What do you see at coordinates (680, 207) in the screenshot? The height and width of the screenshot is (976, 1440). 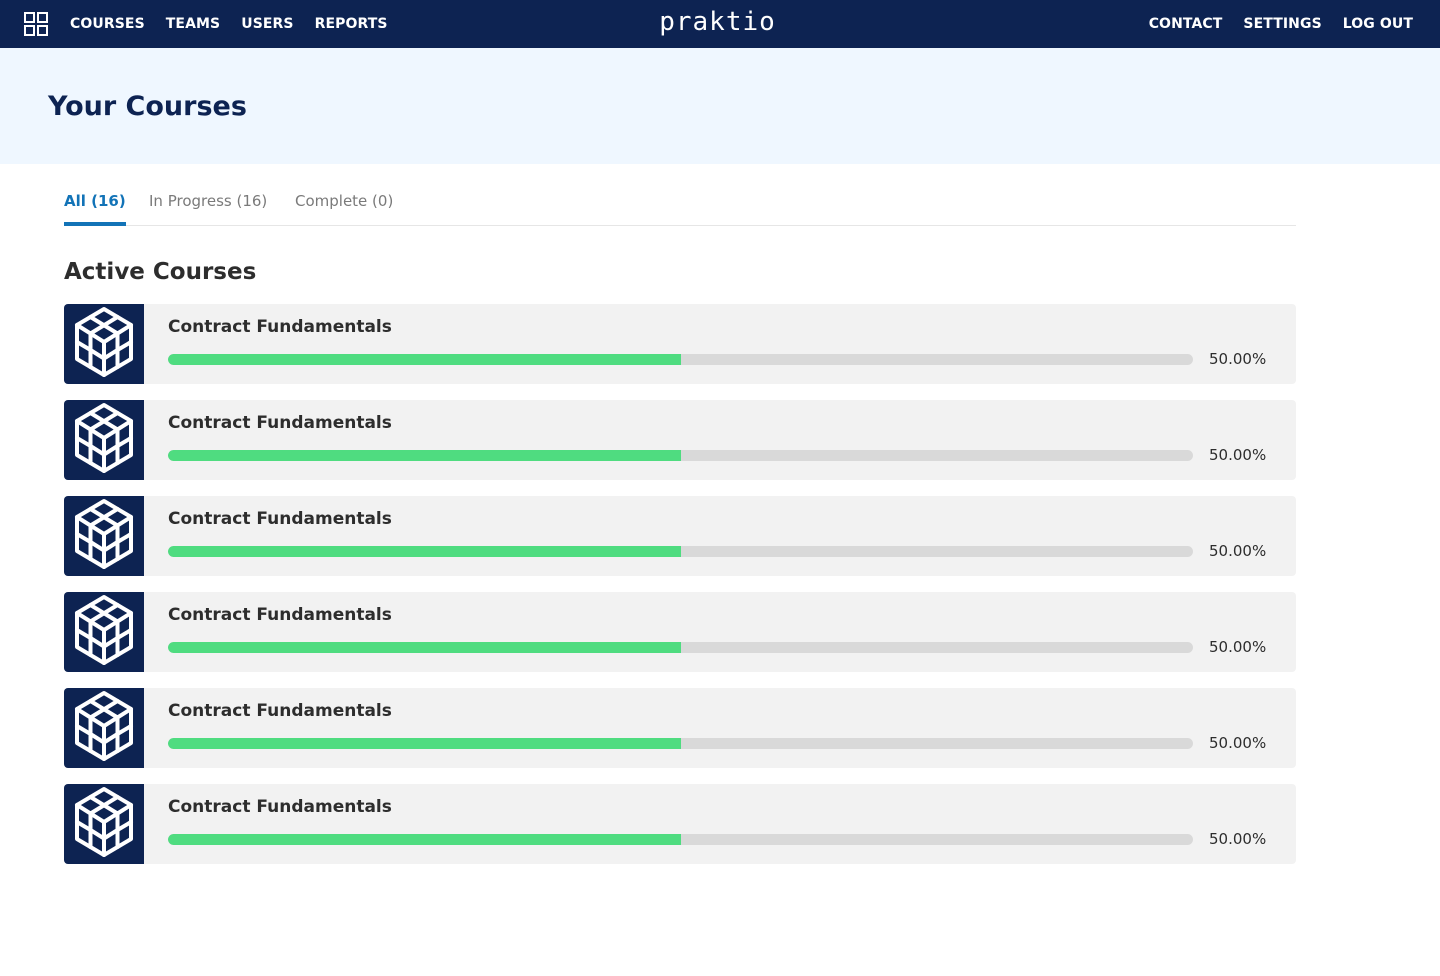 I see `course-filter-tabs: All (16) In Progress (16) Complete (0)` at bounding box center [680, 207].